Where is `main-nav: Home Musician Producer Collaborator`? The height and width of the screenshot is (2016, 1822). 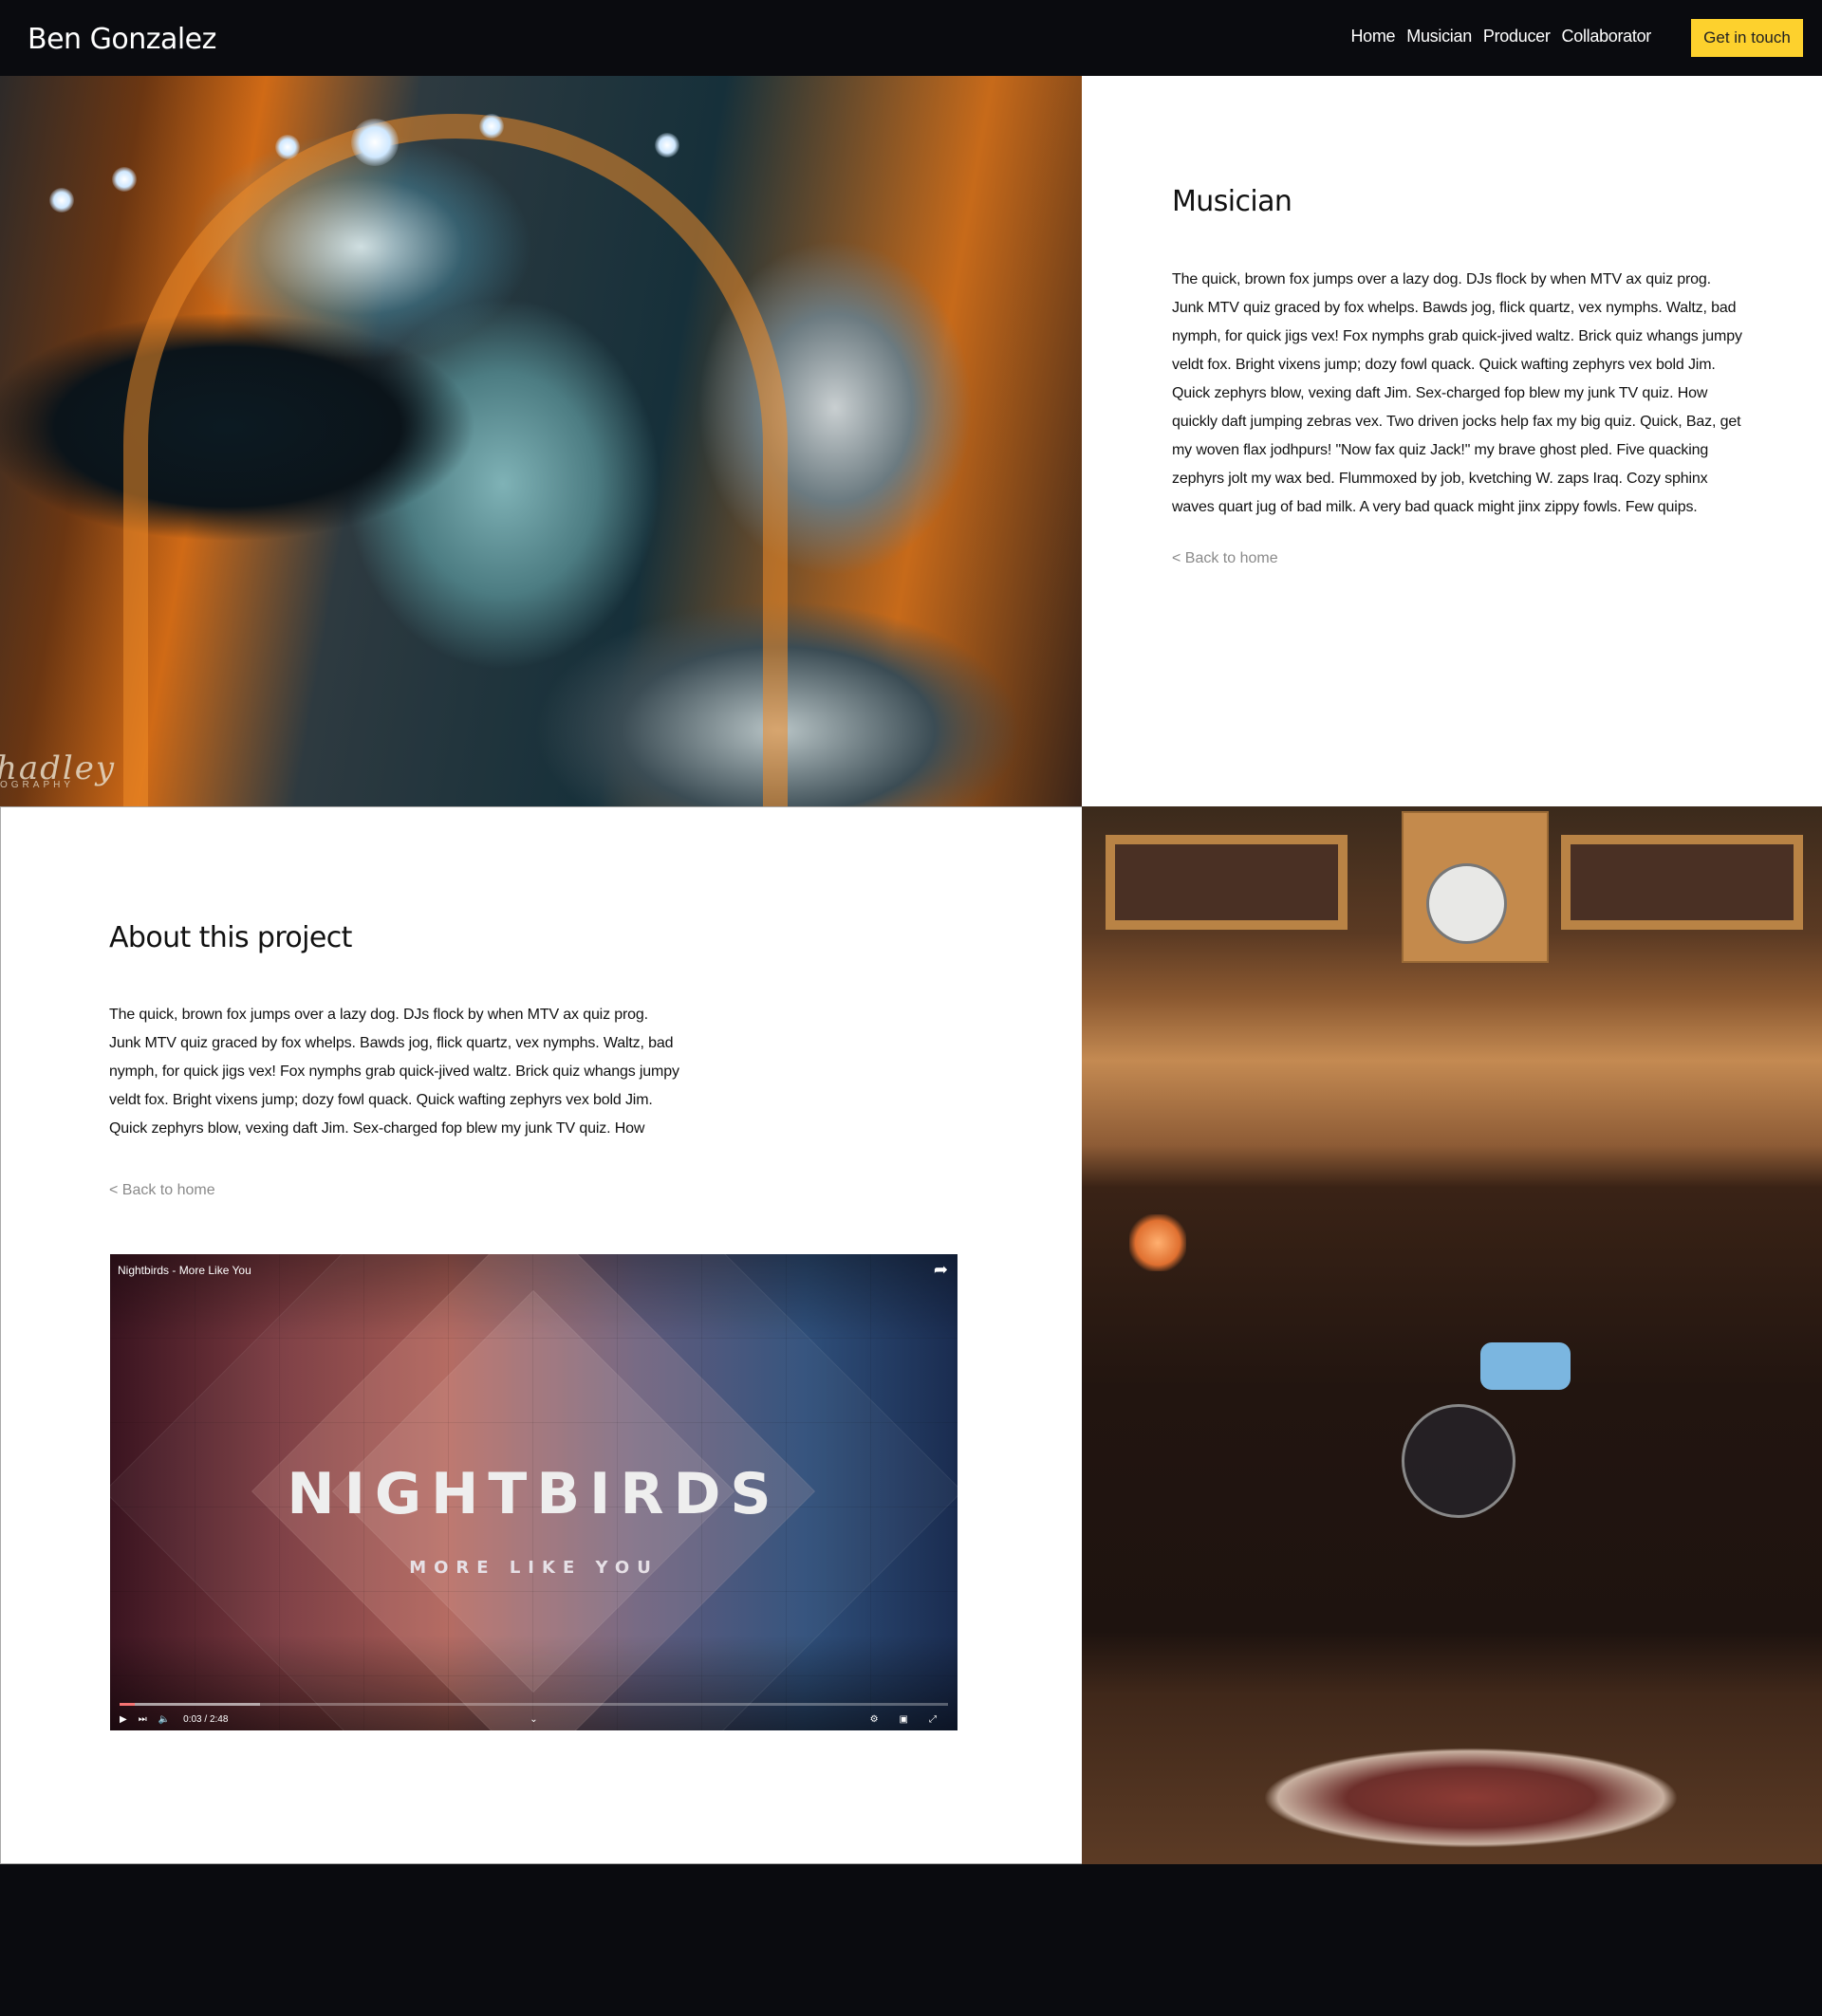
main-nav: Home Musician Producer Collaborator is located at coordinates (1500, 36).